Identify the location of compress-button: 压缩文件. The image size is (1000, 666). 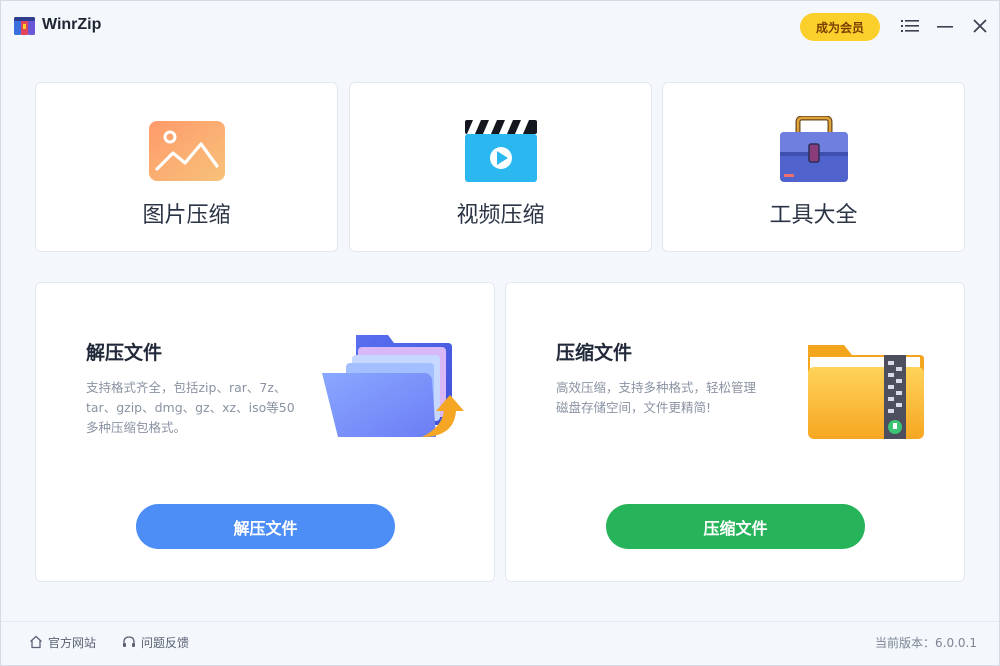
(735, 526).